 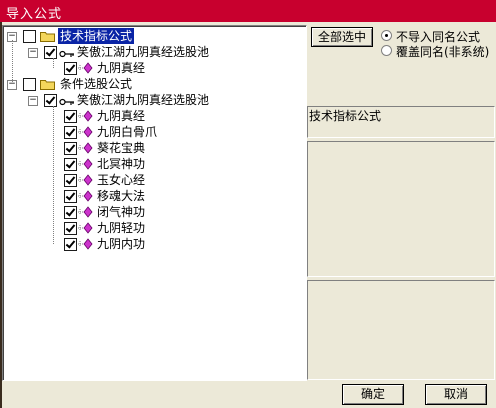 What do you see at coordinates (121, 212) in the screenshot?
I see `formula-label: 闭气神功` at bounding box center [121, 212].